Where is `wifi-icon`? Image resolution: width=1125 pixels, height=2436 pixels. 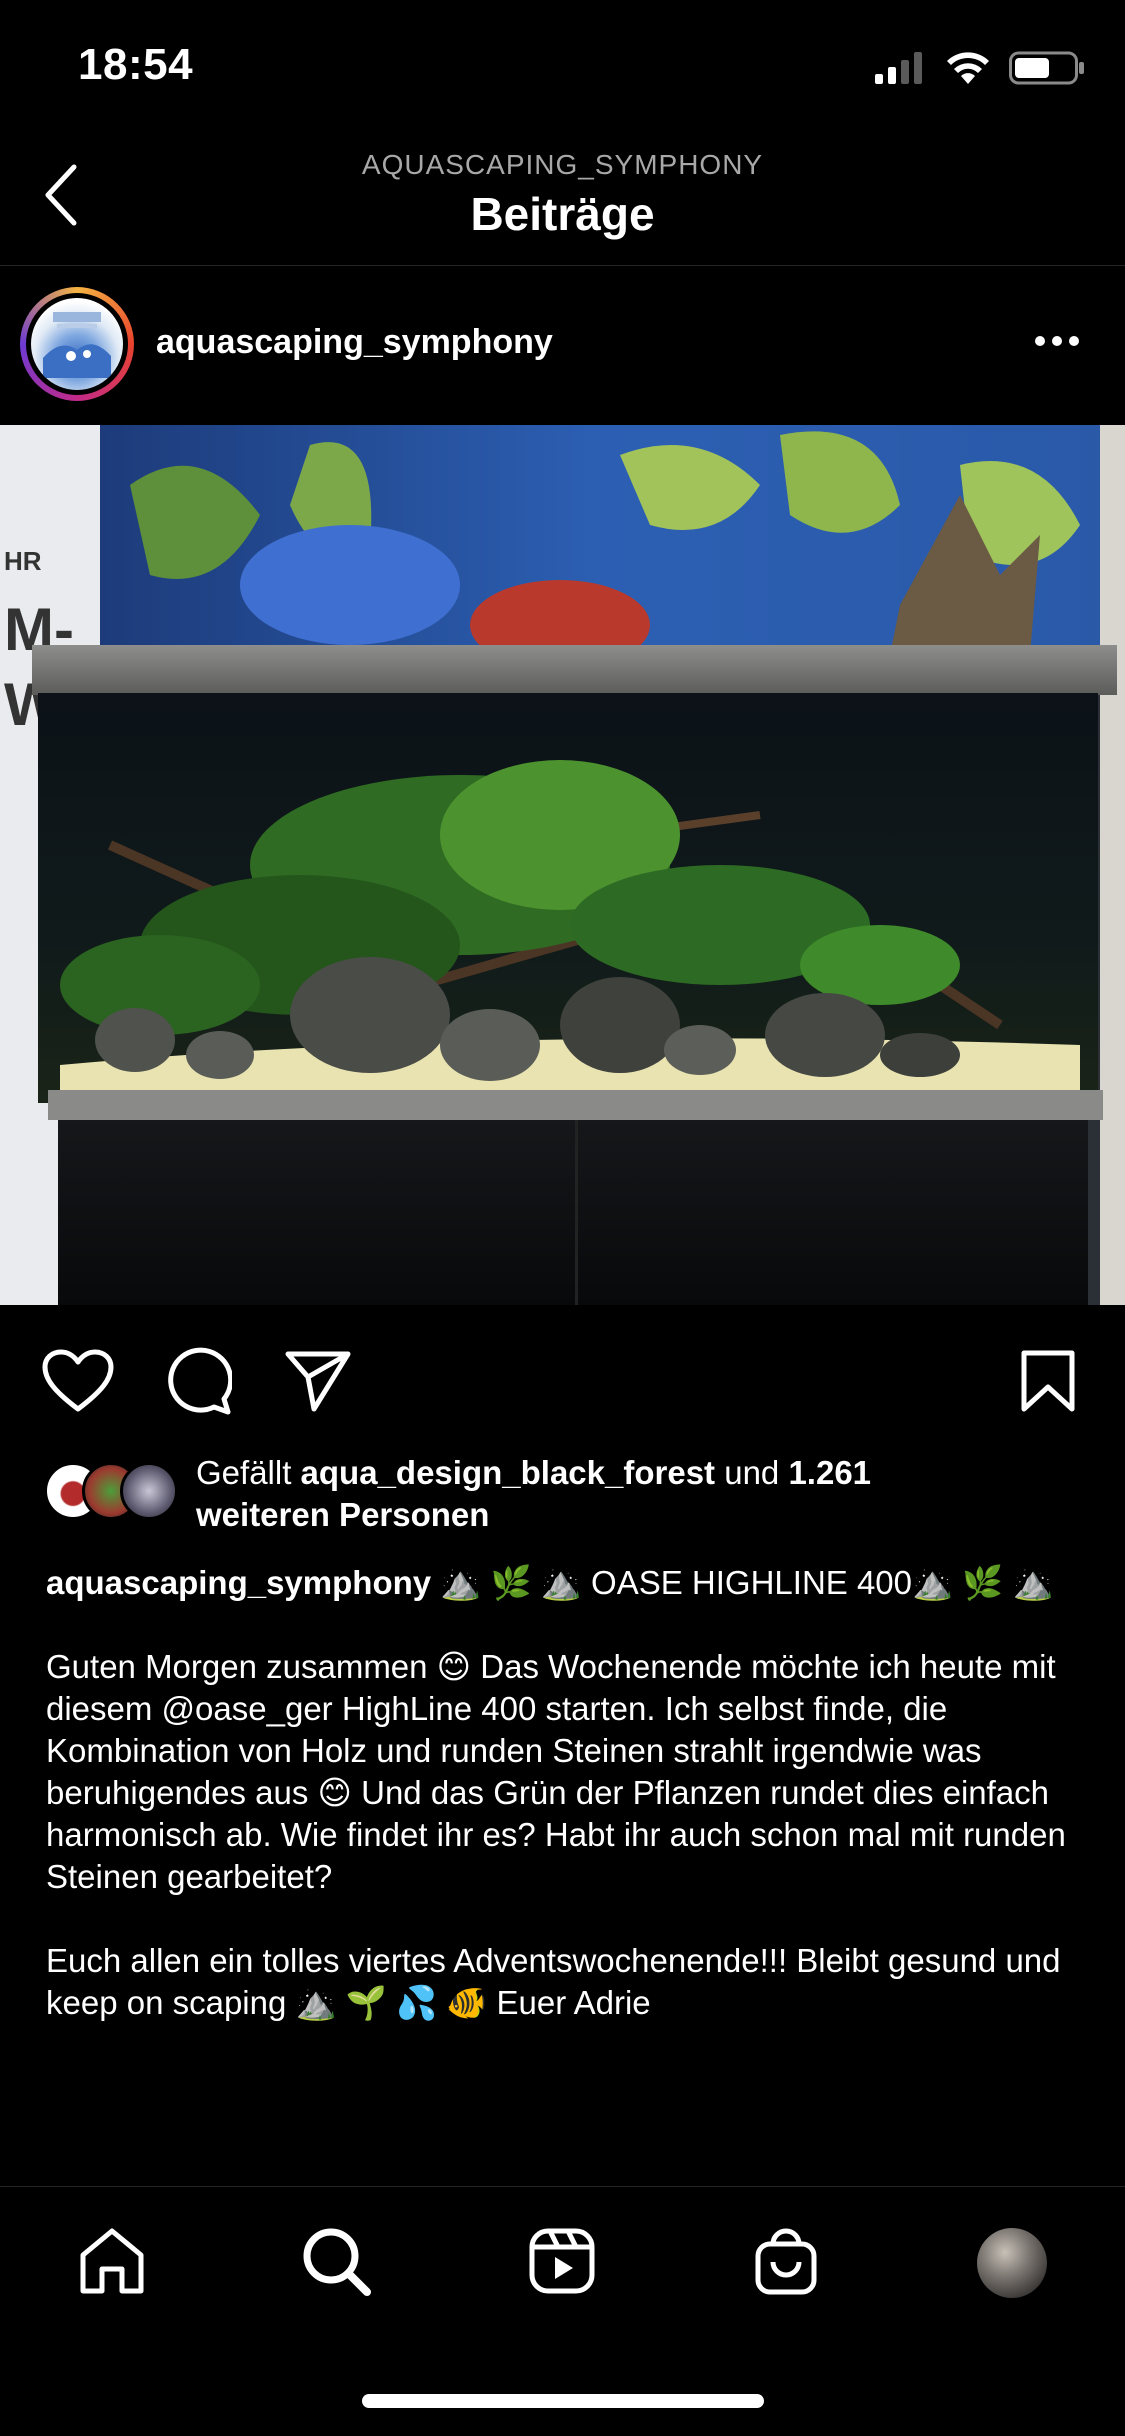
wifi-icon is located at coordinates (968, 70).